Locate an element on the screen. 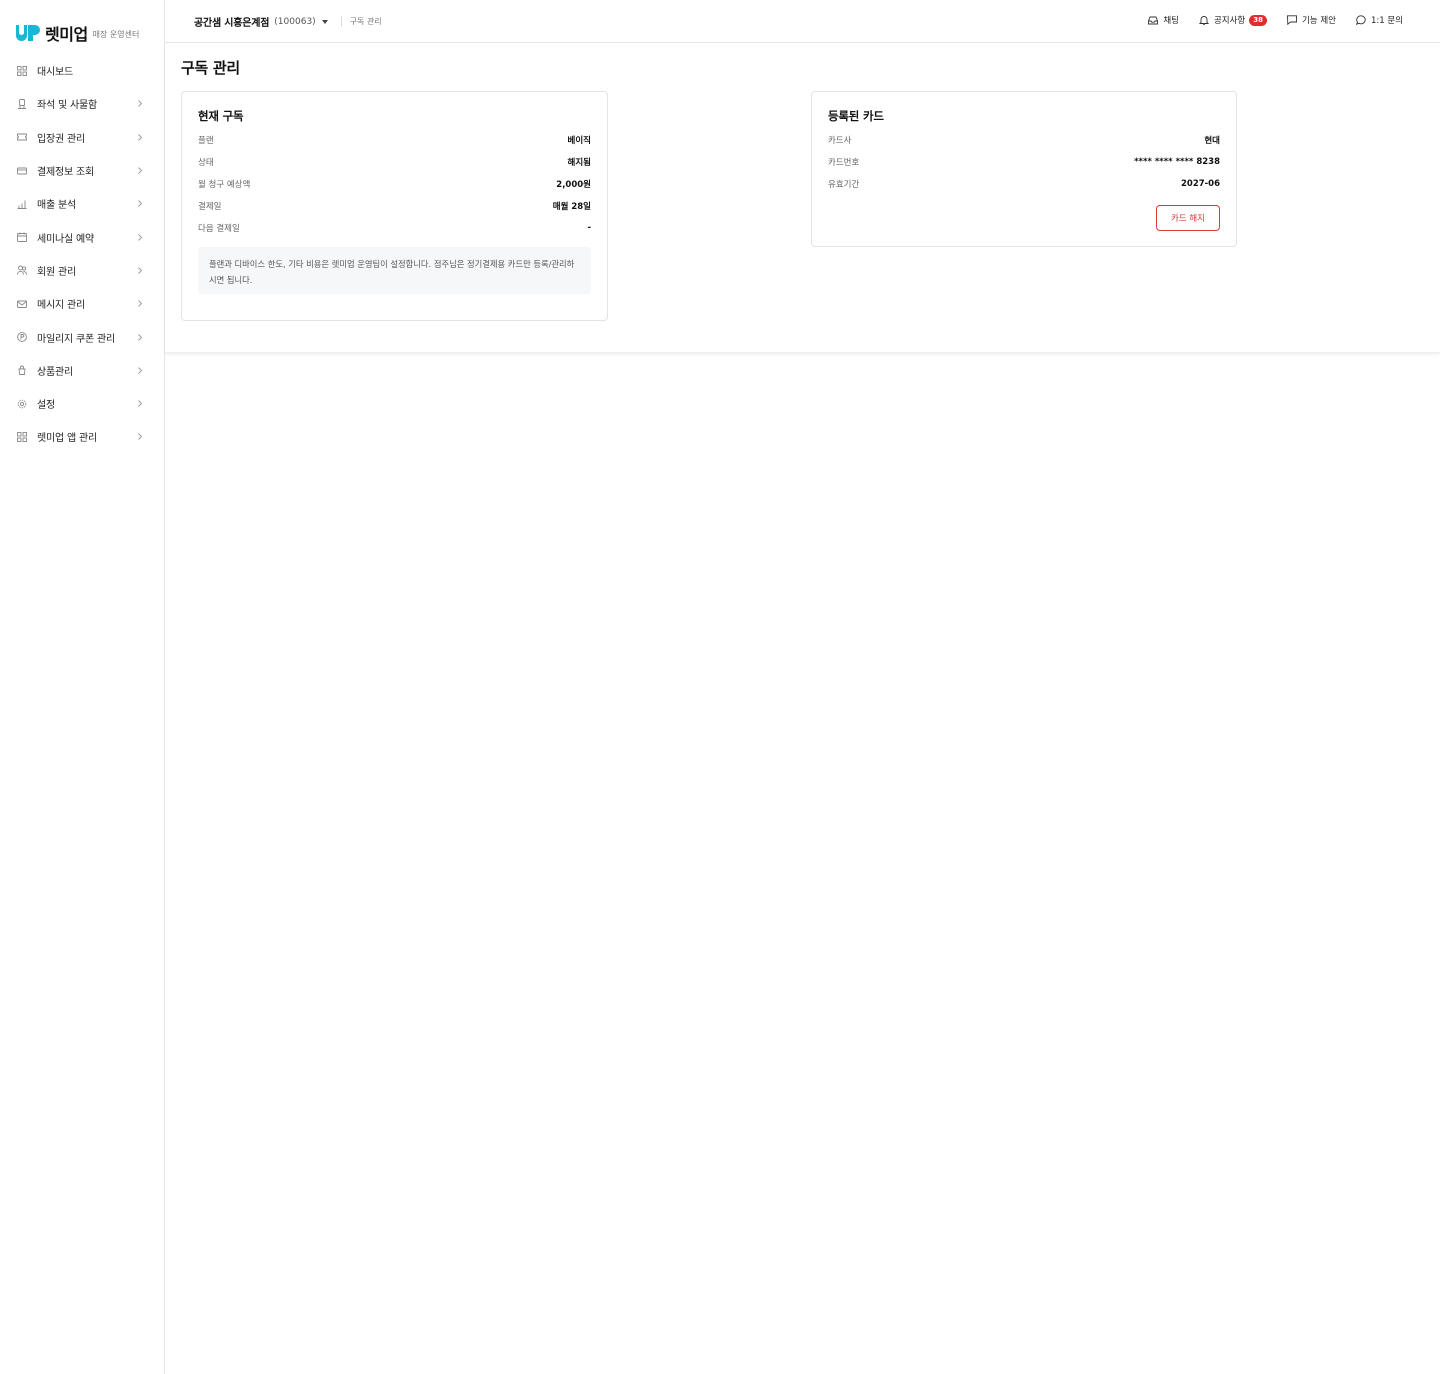 This screenshot has width=1440, height=1374. subscription-row-status: 상태 해지됨 is located at coordinates (394, 162).